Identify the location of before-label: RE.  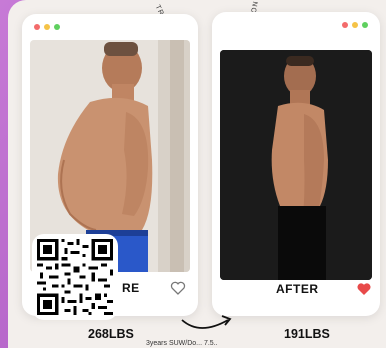
(131, 288).